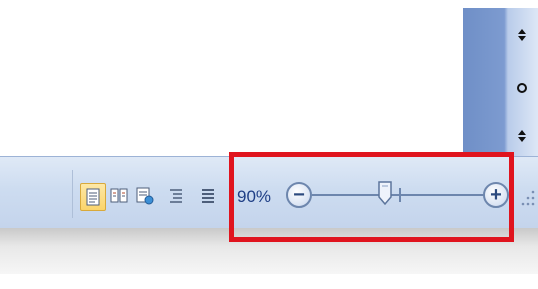  I want to click on status-bar-separator, so click(72, 194).